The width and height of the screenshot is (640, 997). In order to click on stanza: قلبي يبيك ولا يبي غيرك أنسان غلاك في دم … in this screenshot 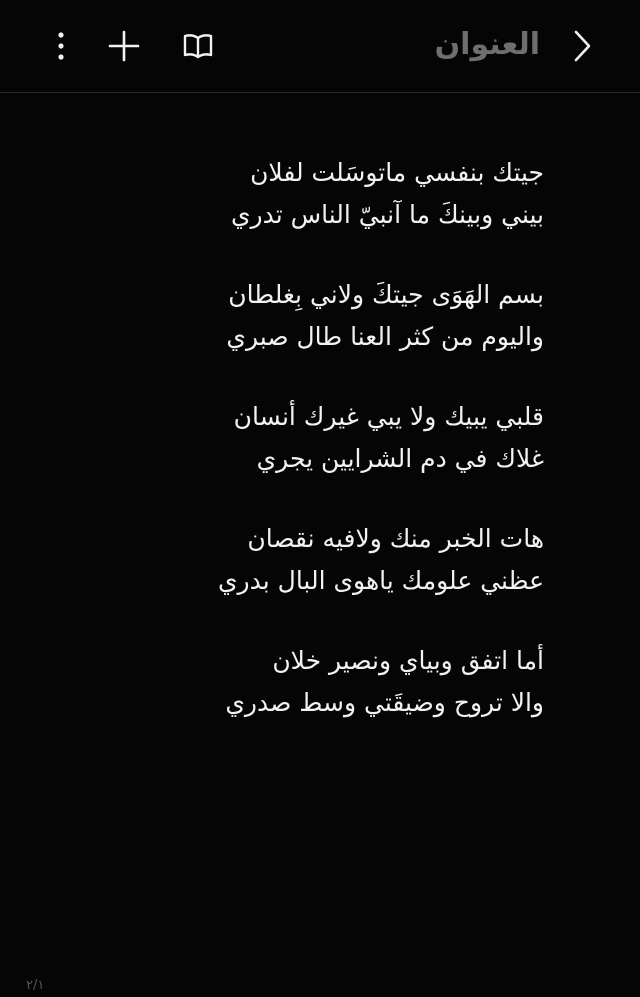, I will do `click(362, 438)`.